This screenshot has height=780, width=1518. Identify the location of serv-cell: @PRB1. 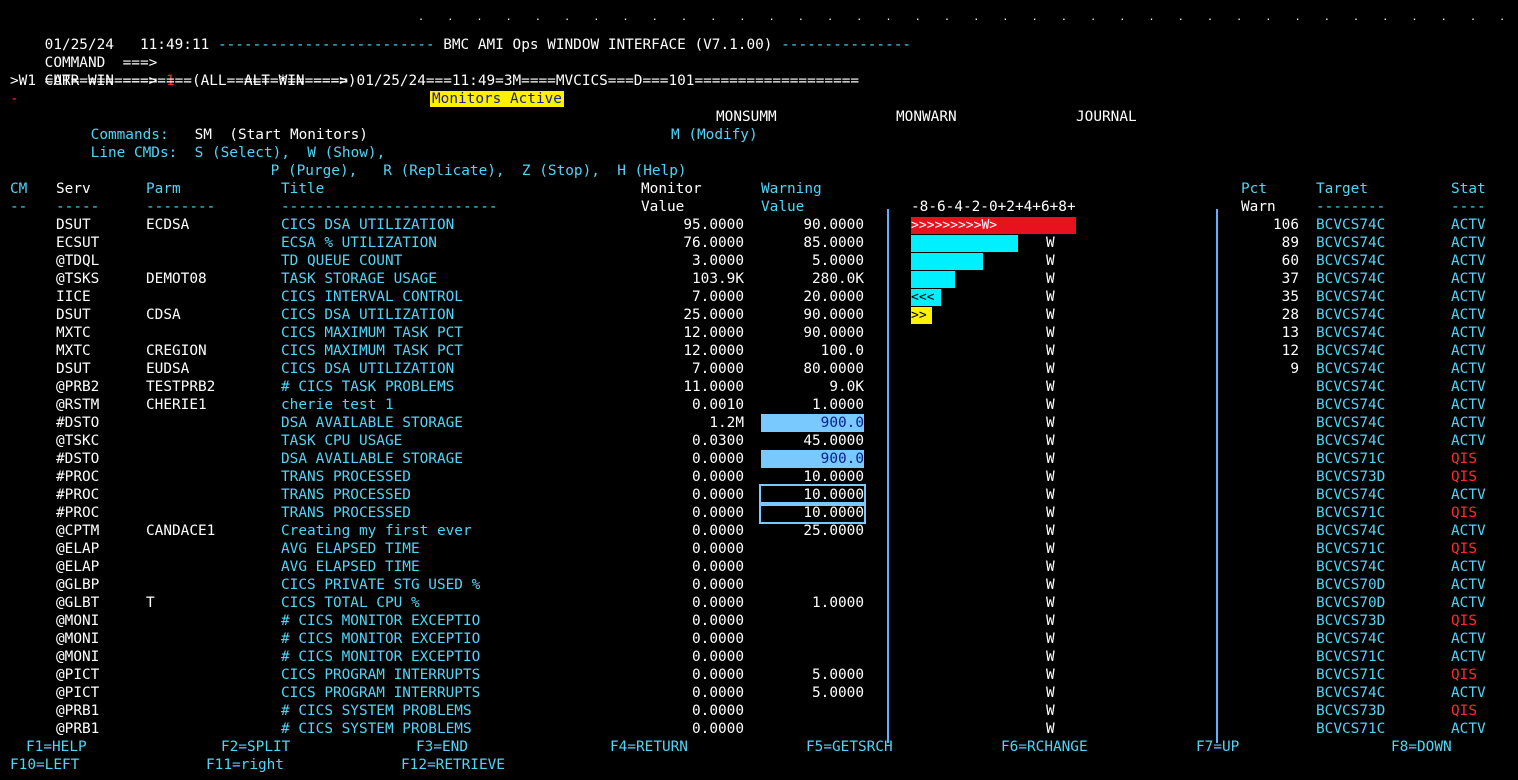
(78, 711).